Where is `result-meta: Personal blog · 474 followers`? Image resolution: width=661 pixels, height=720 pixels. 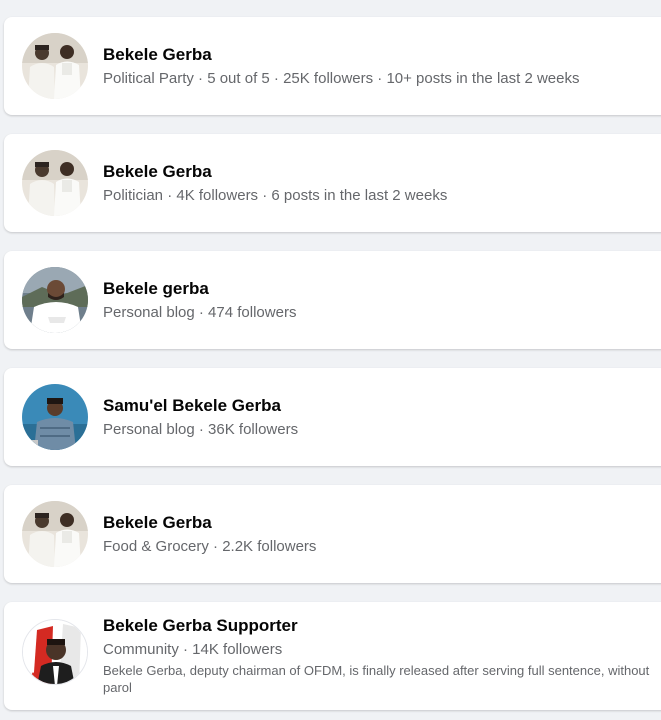 result-meta: Personal blog · 474 followers is located at coordinates (200, 312).